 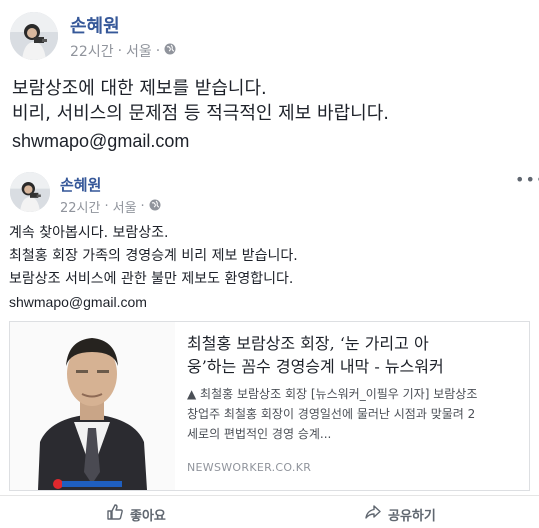 I want to click on link-description-line: ▲ 최철홍 보람상조 회장 [뉴스워커_이필우 기자] 보람상조, so click(x=332, y=394).